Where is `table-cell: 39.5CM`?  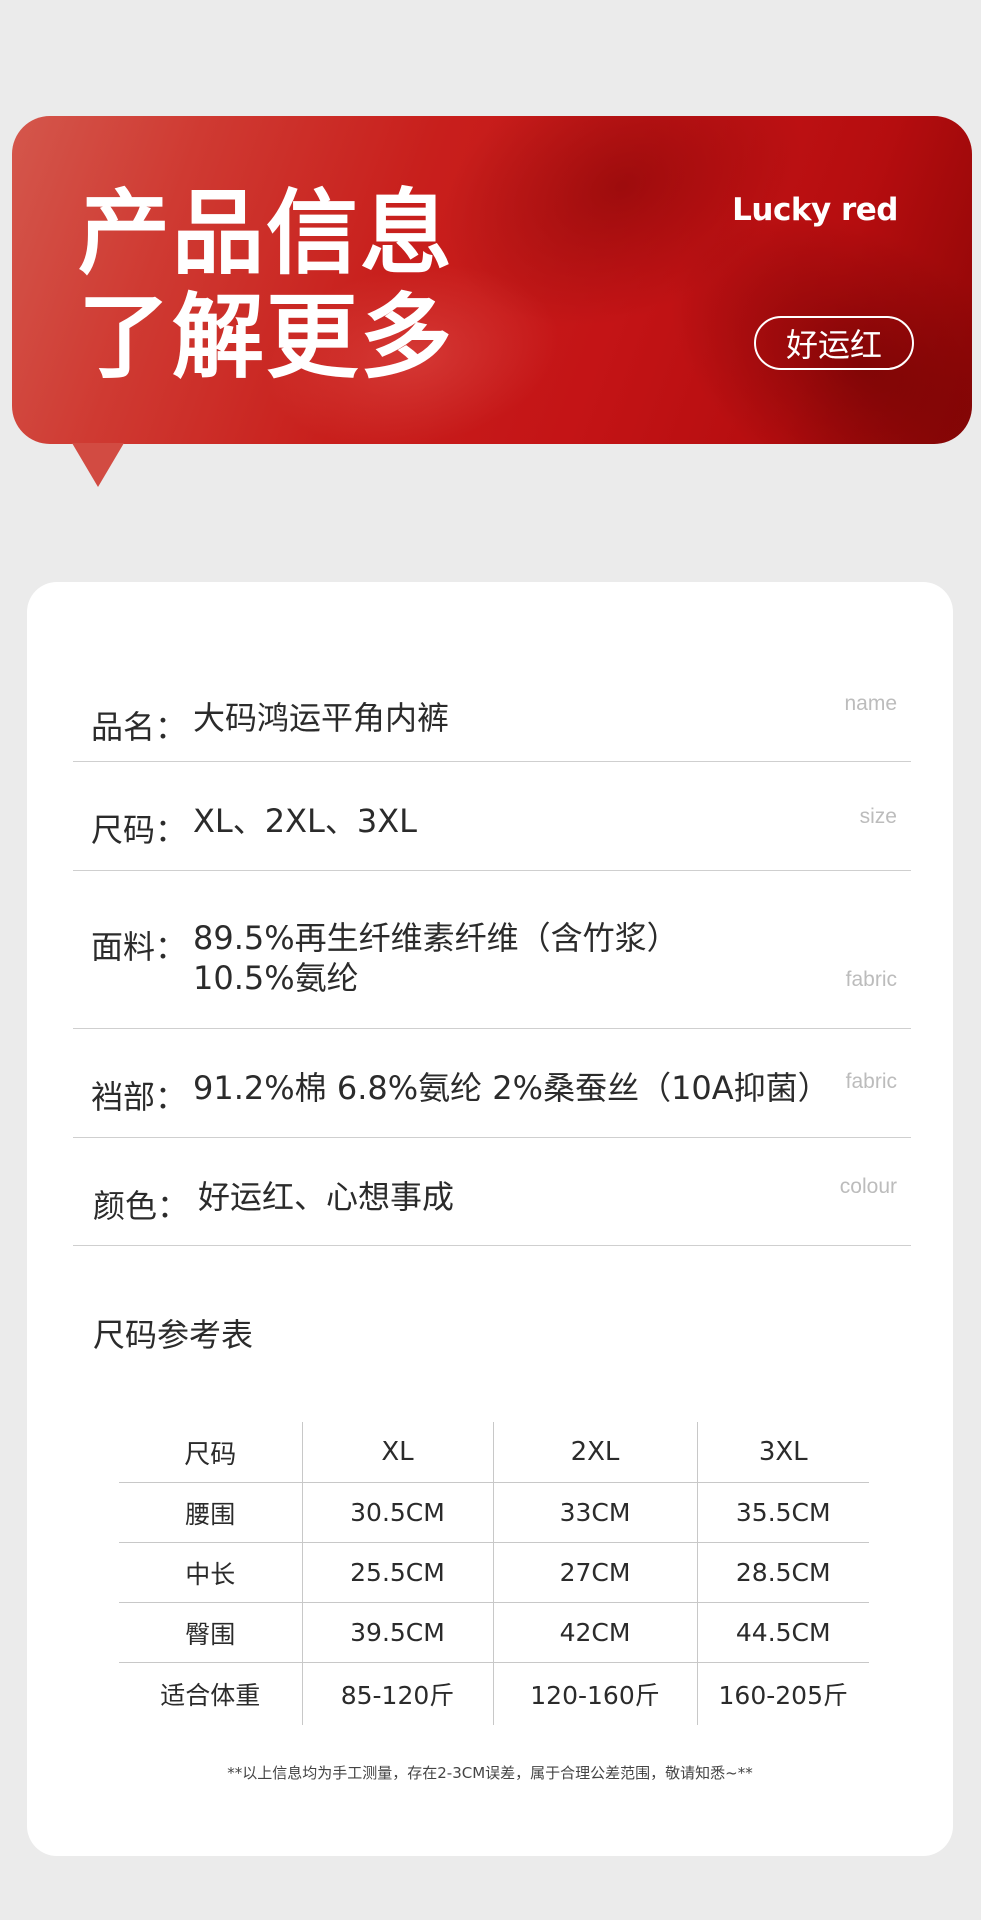
table-cell: 39.5CM is located at coordinates (397, 1632).